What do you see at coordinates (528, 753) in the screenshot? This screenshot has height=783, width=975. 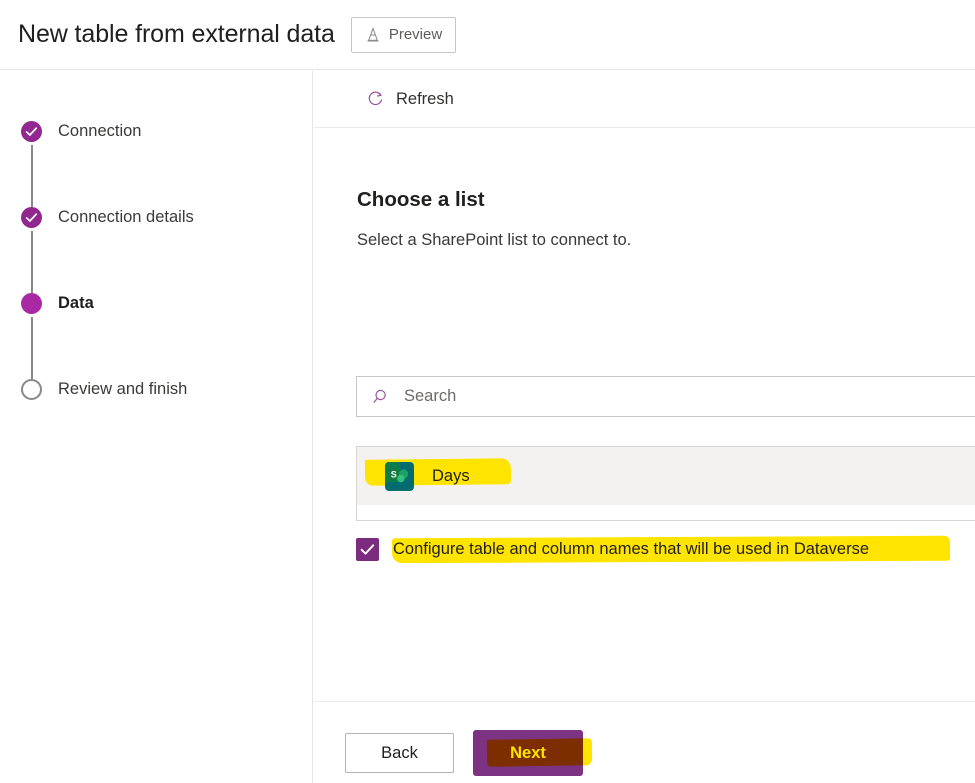 I see `next-button` at bounding box center [528, 753].